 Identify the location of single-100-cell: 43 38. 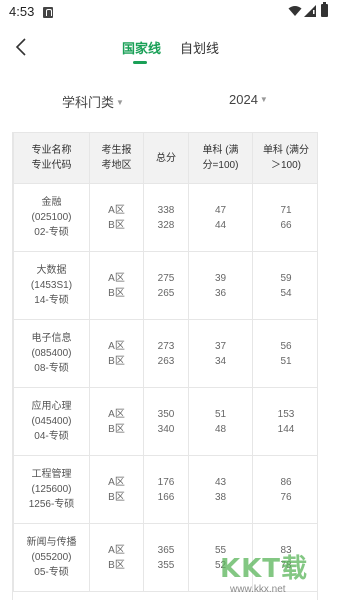
(220, 489).